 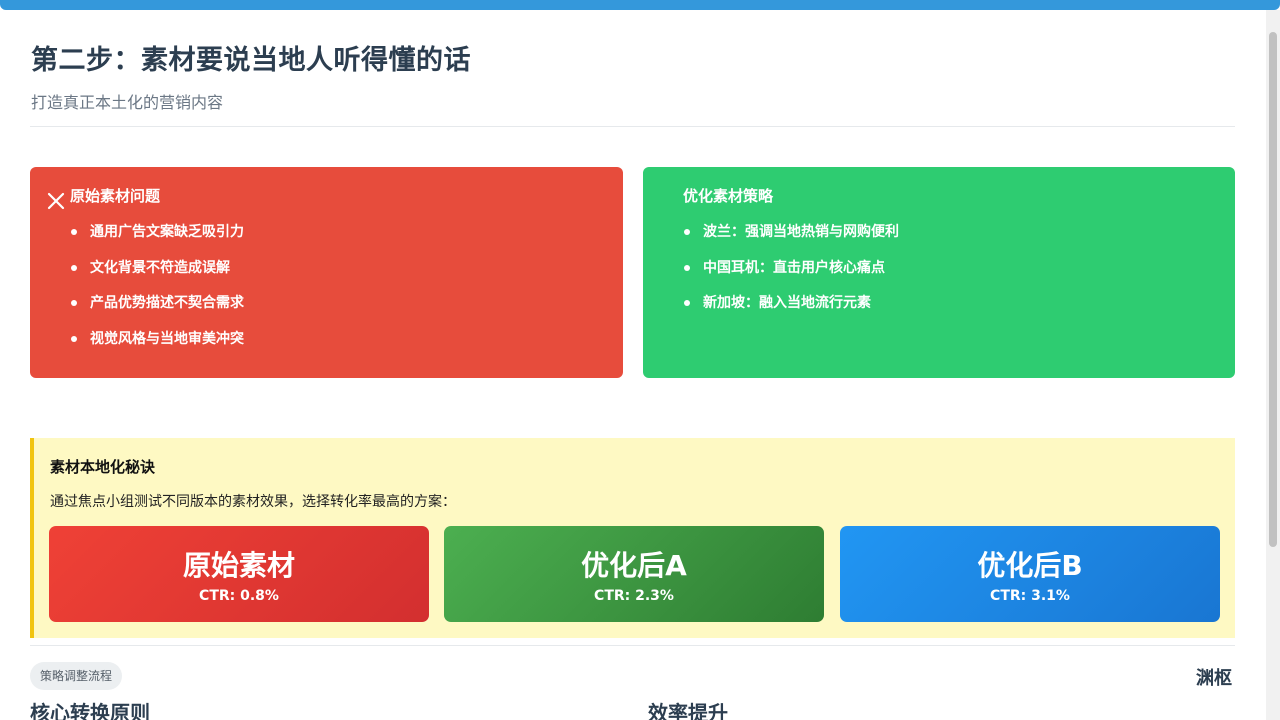 What do you see at coordinates (127, 102) in the screenshot?
I see `page-subtitle: 打造真正本土化的营销内容` at bounding box center [127, 102].